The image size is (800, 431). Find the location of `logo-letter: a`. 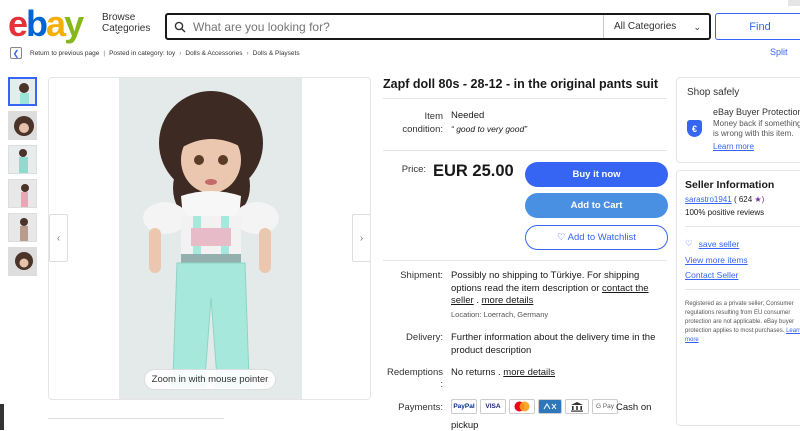

logo-letter: a is located at coordinates (56, 23).